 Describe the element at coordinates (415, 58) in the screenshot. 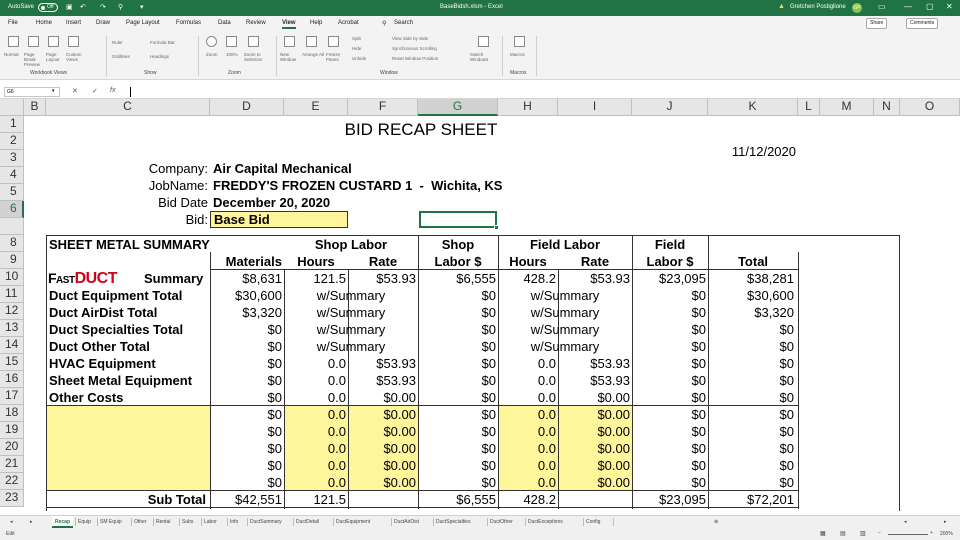

I see `reset-window-label: Reset Window Position` at that location.